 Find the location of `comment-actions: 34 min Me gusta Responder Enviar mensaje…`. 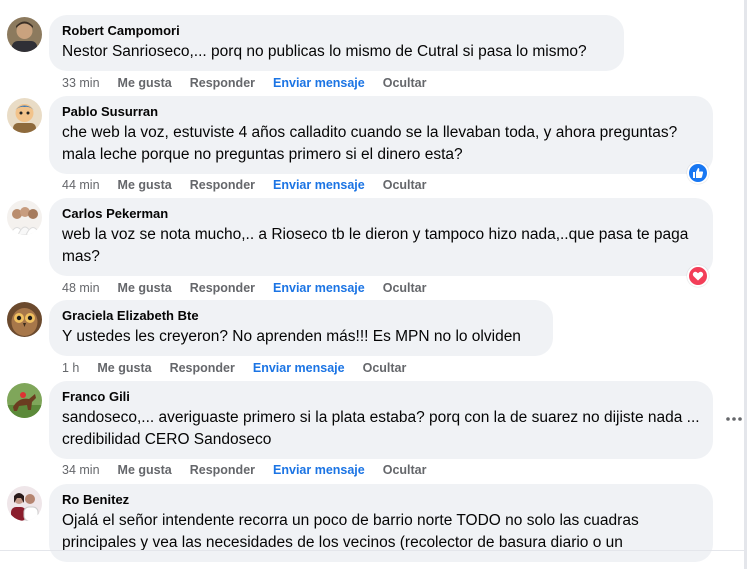

comment-actions: 34 min Me gusta Responder Enviar mensaje… is located at coordinates (253, 470).